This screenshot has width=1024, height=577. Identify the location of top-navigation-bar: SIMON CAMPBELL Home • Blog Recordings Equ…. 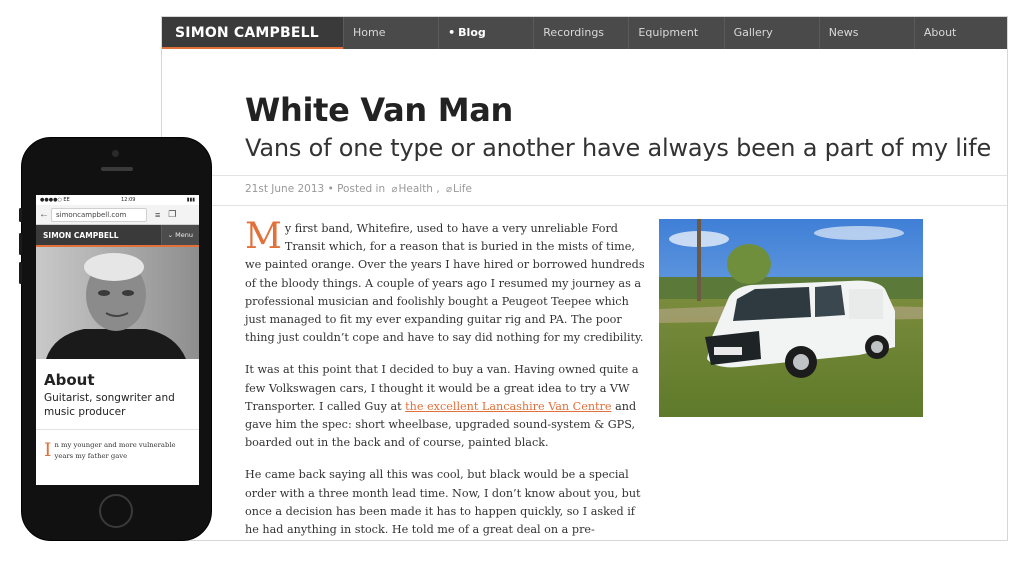
(584, 33).